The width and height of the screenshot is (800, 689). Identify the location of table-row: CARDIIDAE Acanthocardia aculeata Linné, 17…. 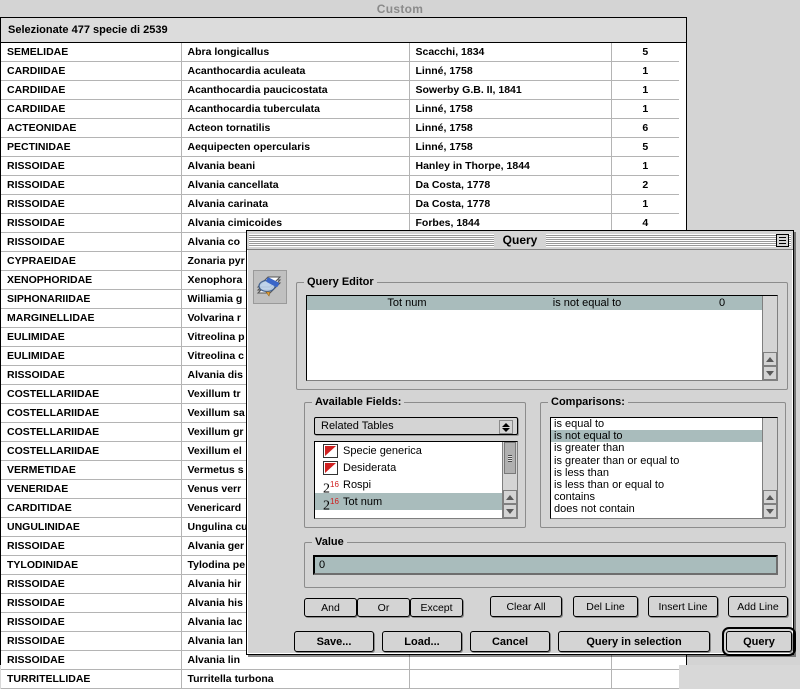
(340, 71).